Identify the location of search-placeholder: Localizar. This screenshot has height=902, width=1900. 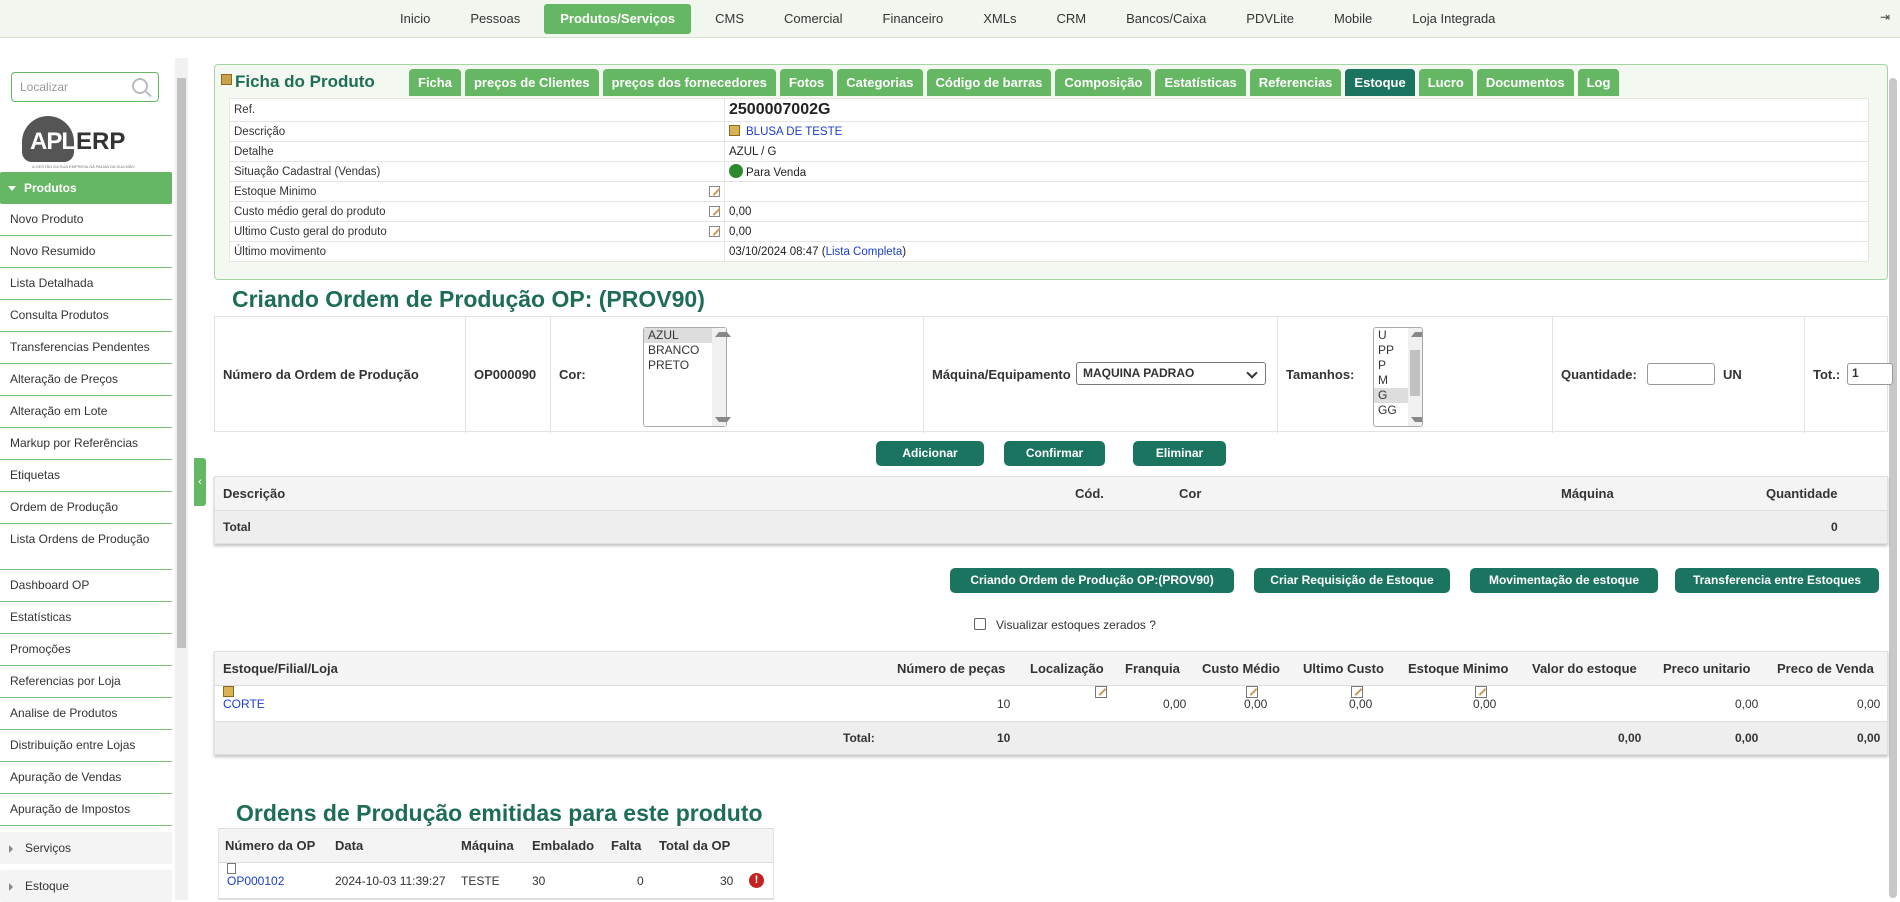
(44, 87).